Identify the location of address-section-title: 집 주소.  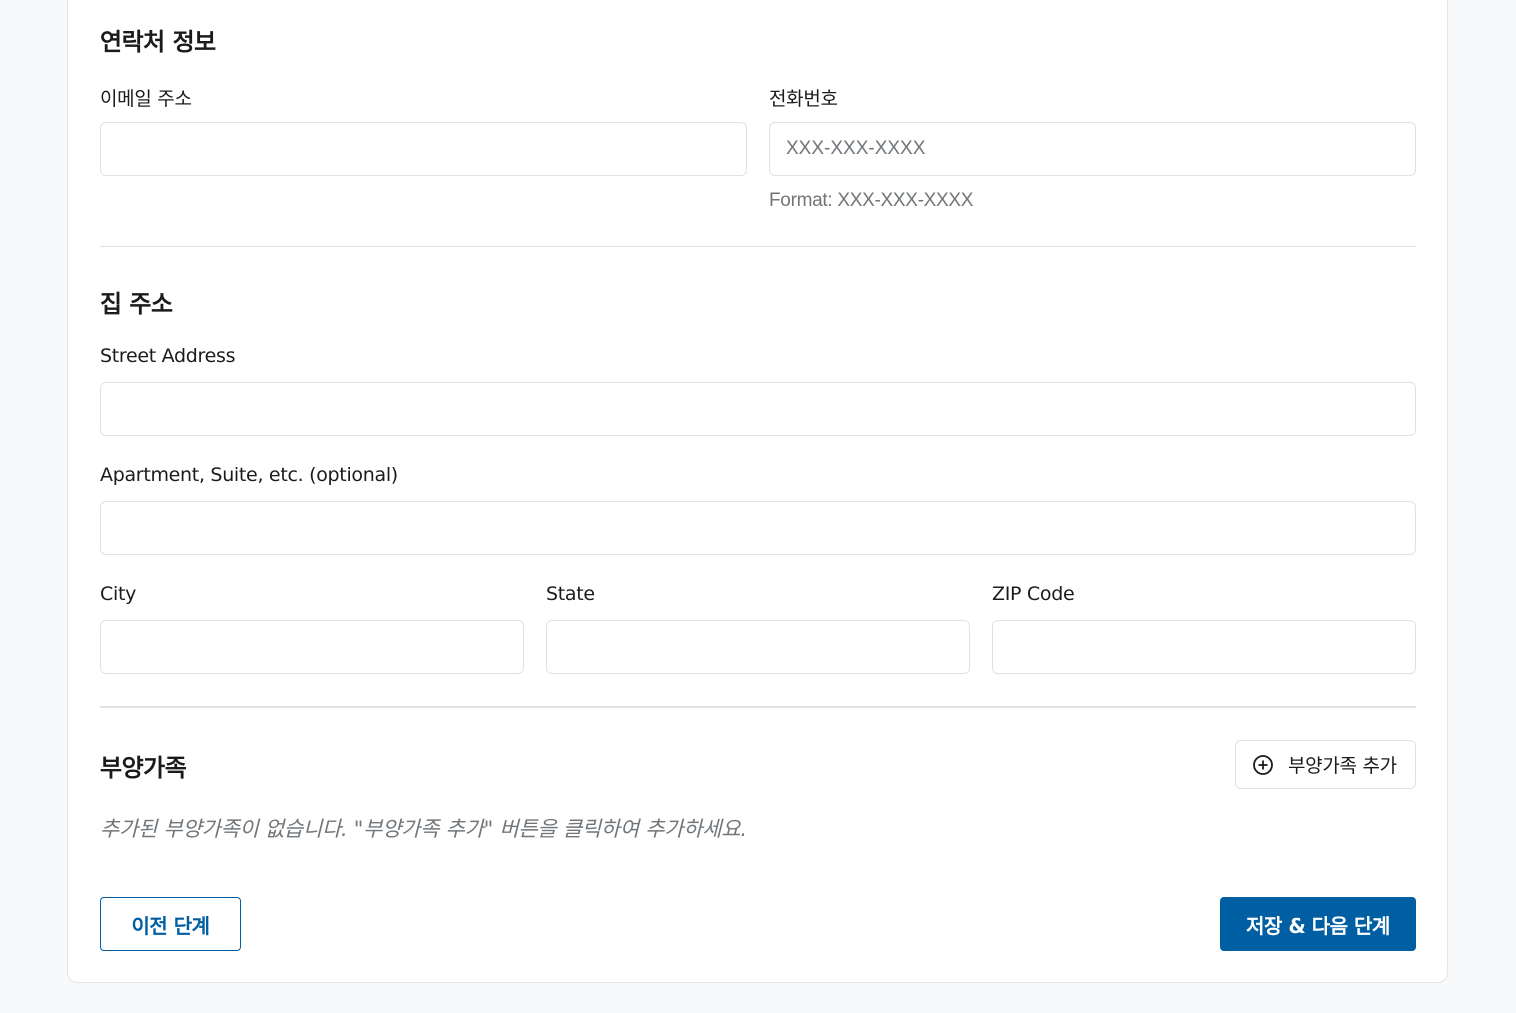
(136, 304).